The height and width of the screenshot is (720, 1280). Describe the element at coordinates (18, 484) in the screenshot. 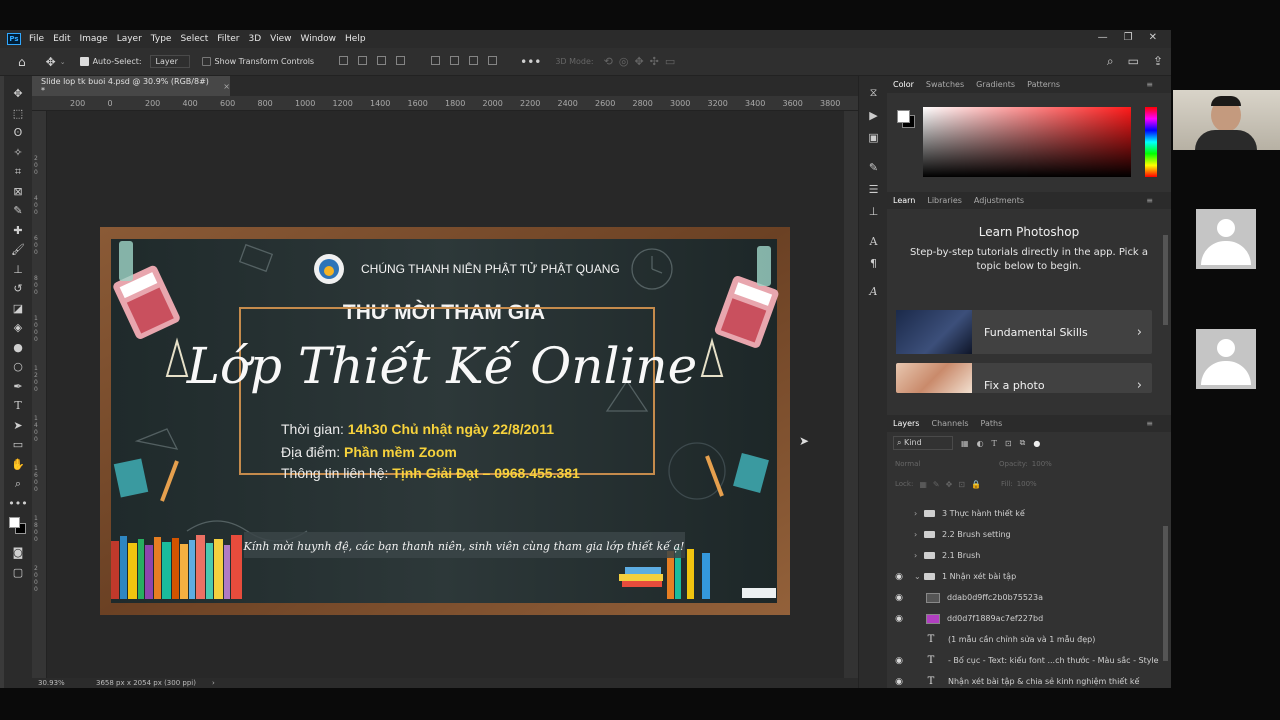

I see `zoom-tool-icon: ⌕` at that location.